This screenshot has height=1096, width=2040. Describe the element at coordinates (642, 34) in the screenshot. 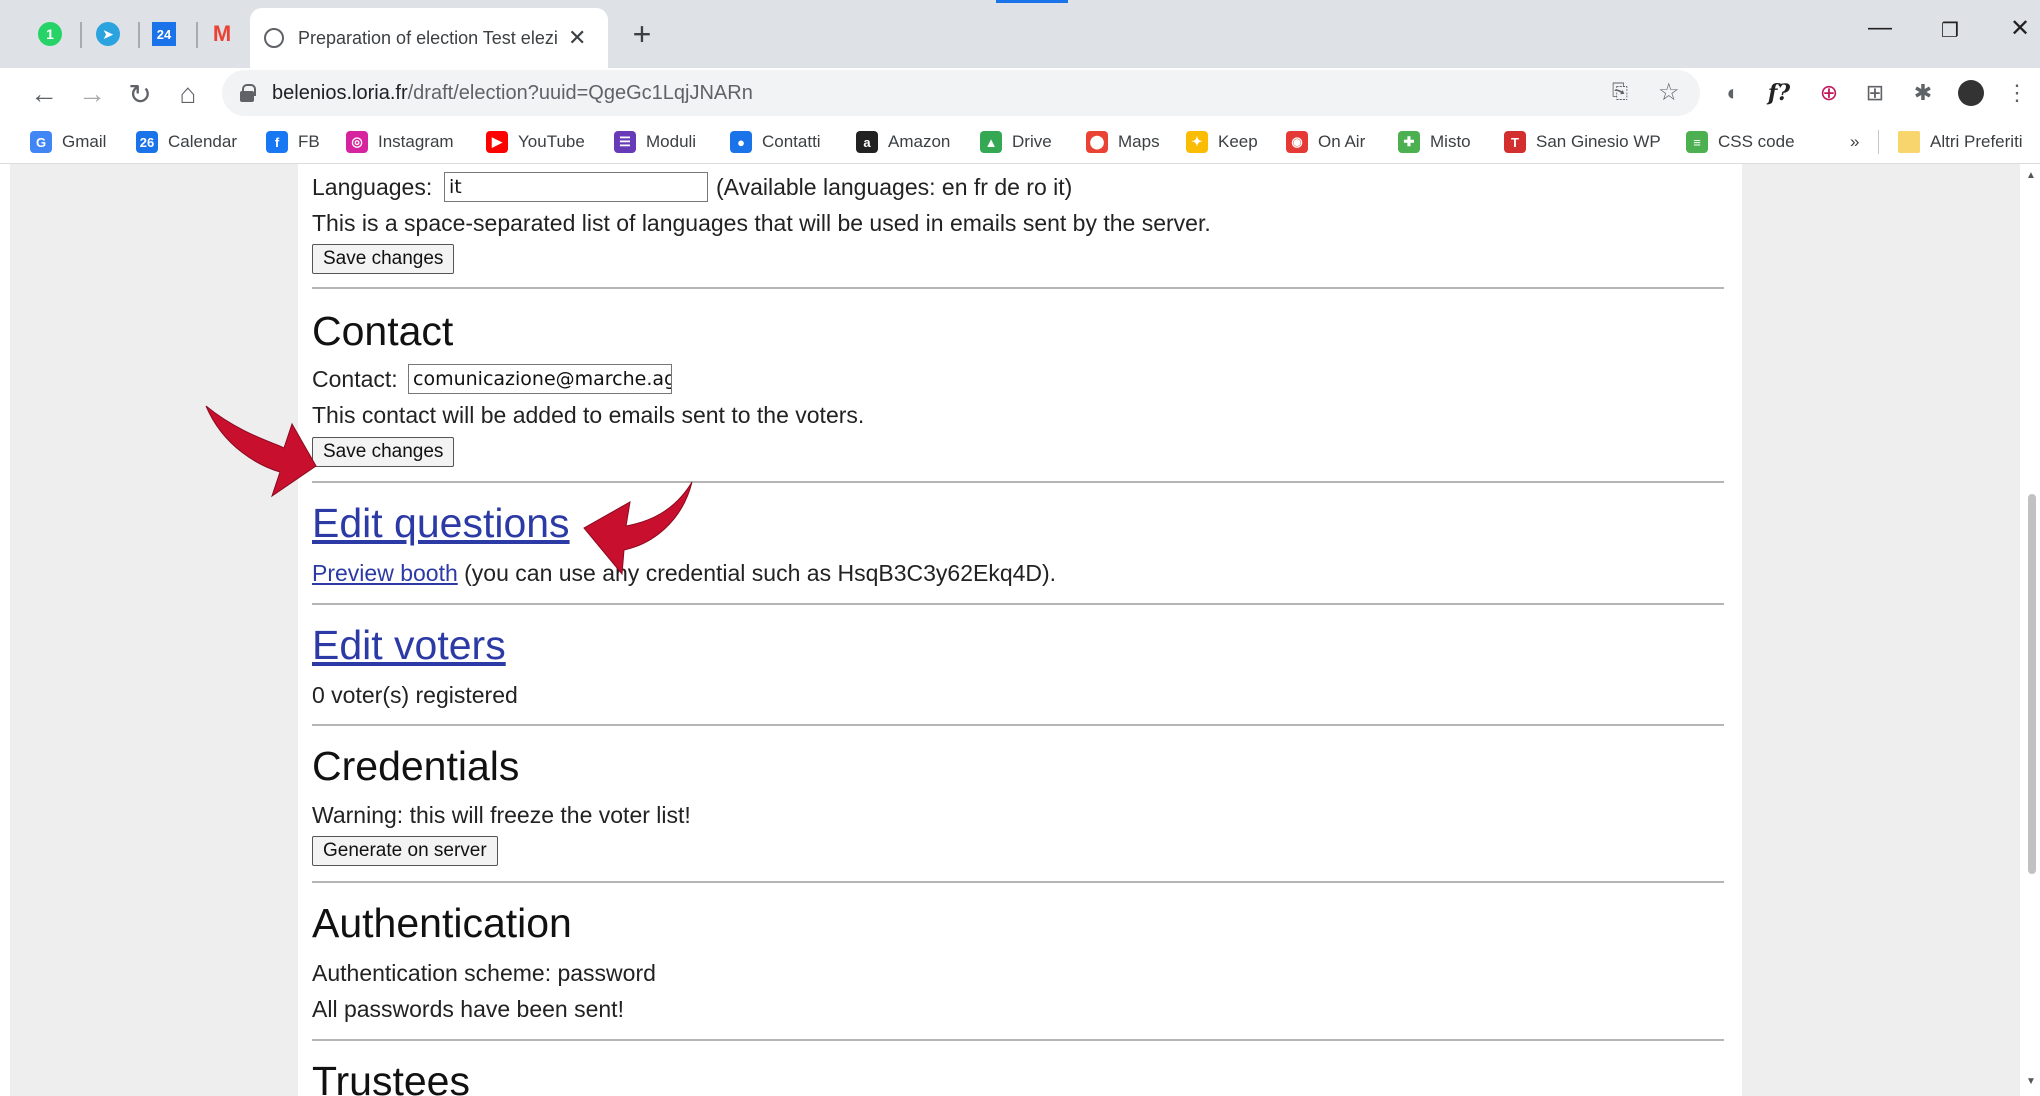

I see `new-tab-button: +` at that location.